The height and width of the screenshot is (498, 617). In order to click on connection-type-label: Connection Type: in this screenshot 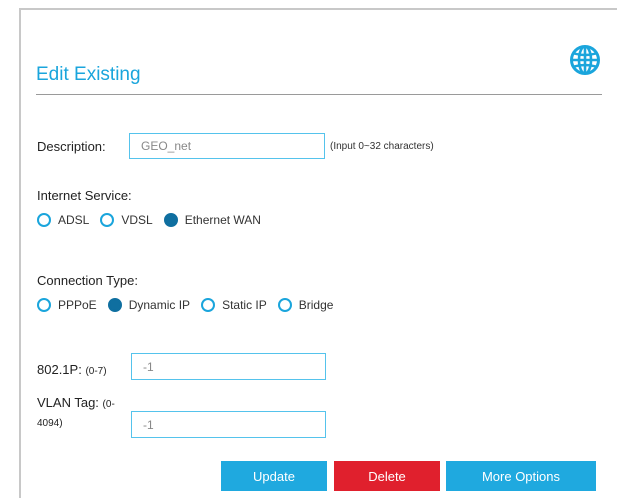, I will do `click(87, 280)`.